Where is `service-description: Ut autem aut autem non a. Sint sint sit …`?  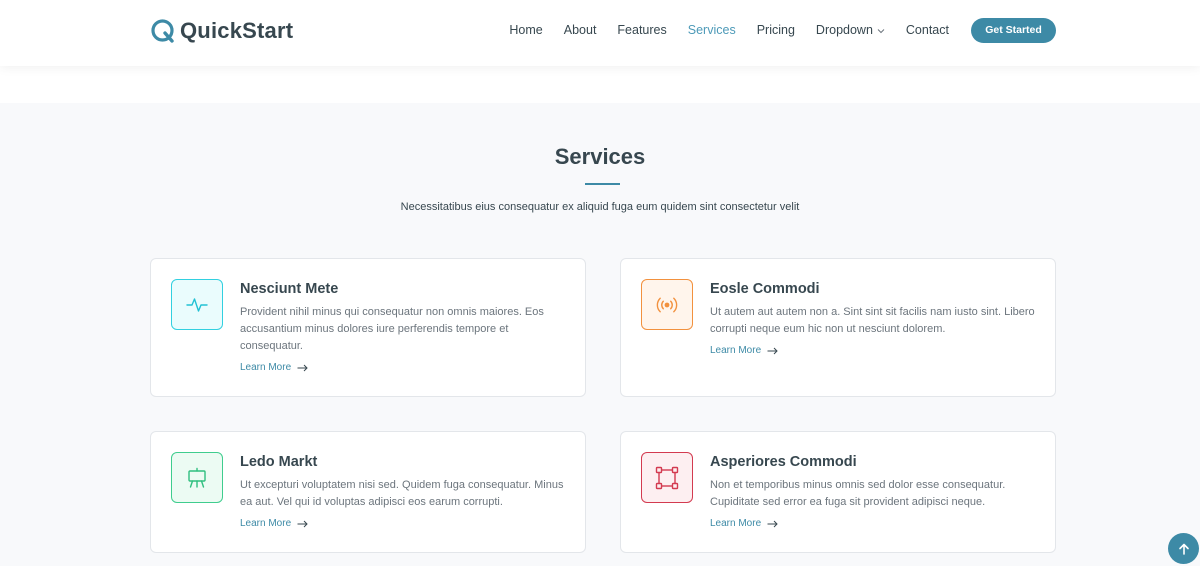 service-description: Ut autem aut autem non a. Sint sint sit … is located at coordinates (872, 320).